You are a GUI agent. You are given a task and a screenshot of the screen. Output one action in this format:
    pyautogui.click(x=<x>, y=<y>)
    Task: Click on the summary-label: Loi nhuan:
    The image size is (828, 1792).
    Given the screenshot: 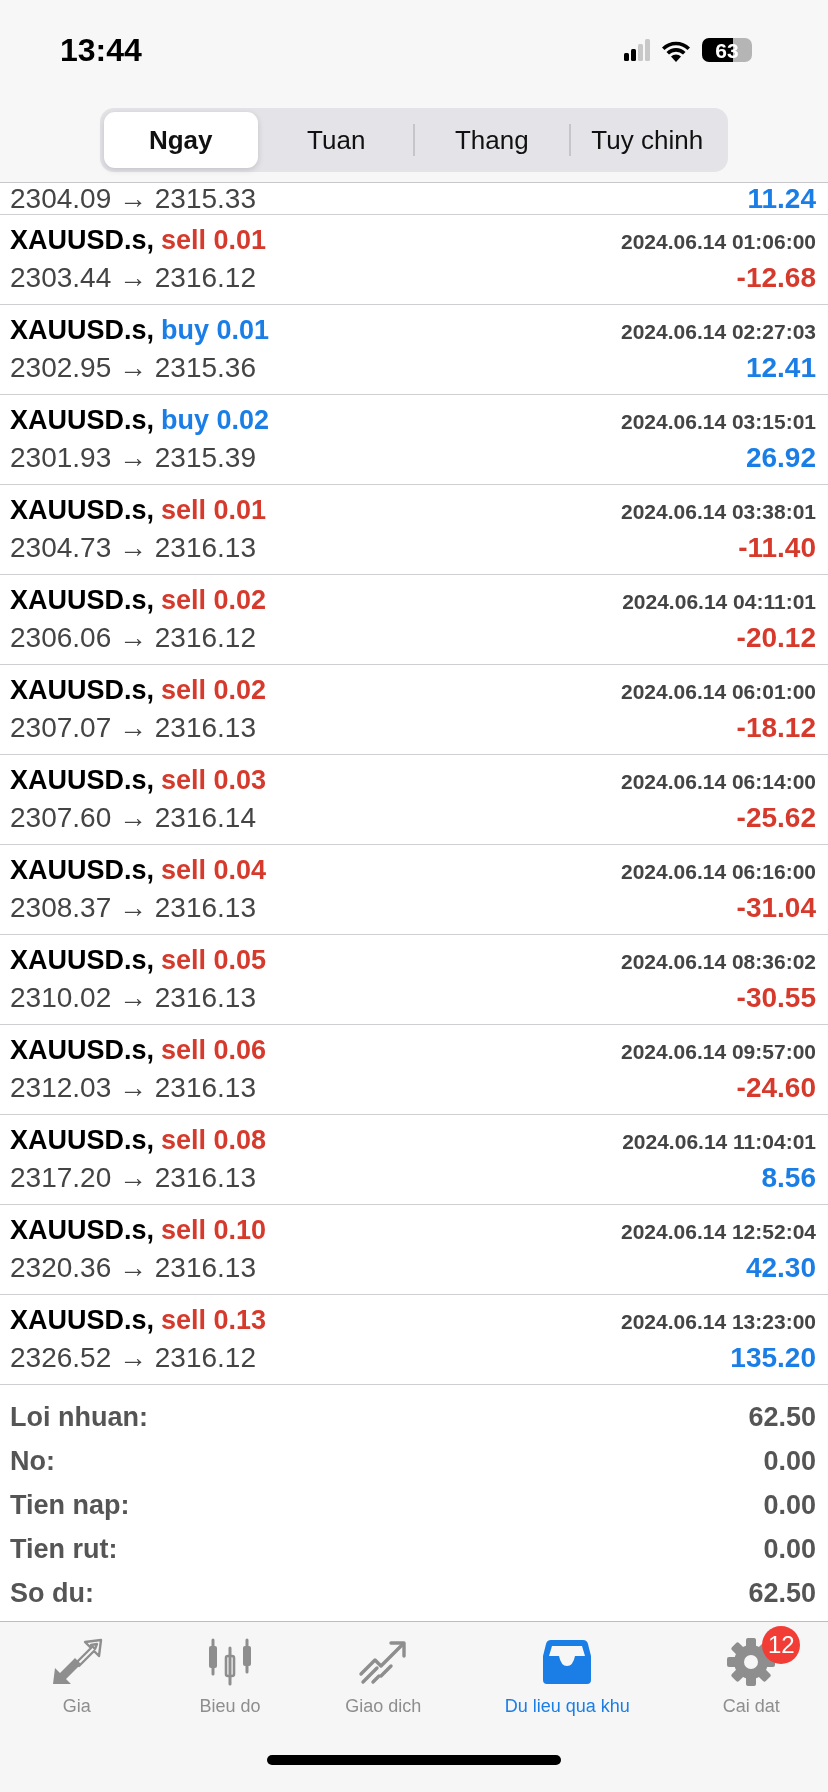 What is the action you would take?
    pyautogui.click(x=79, y=1417)
    